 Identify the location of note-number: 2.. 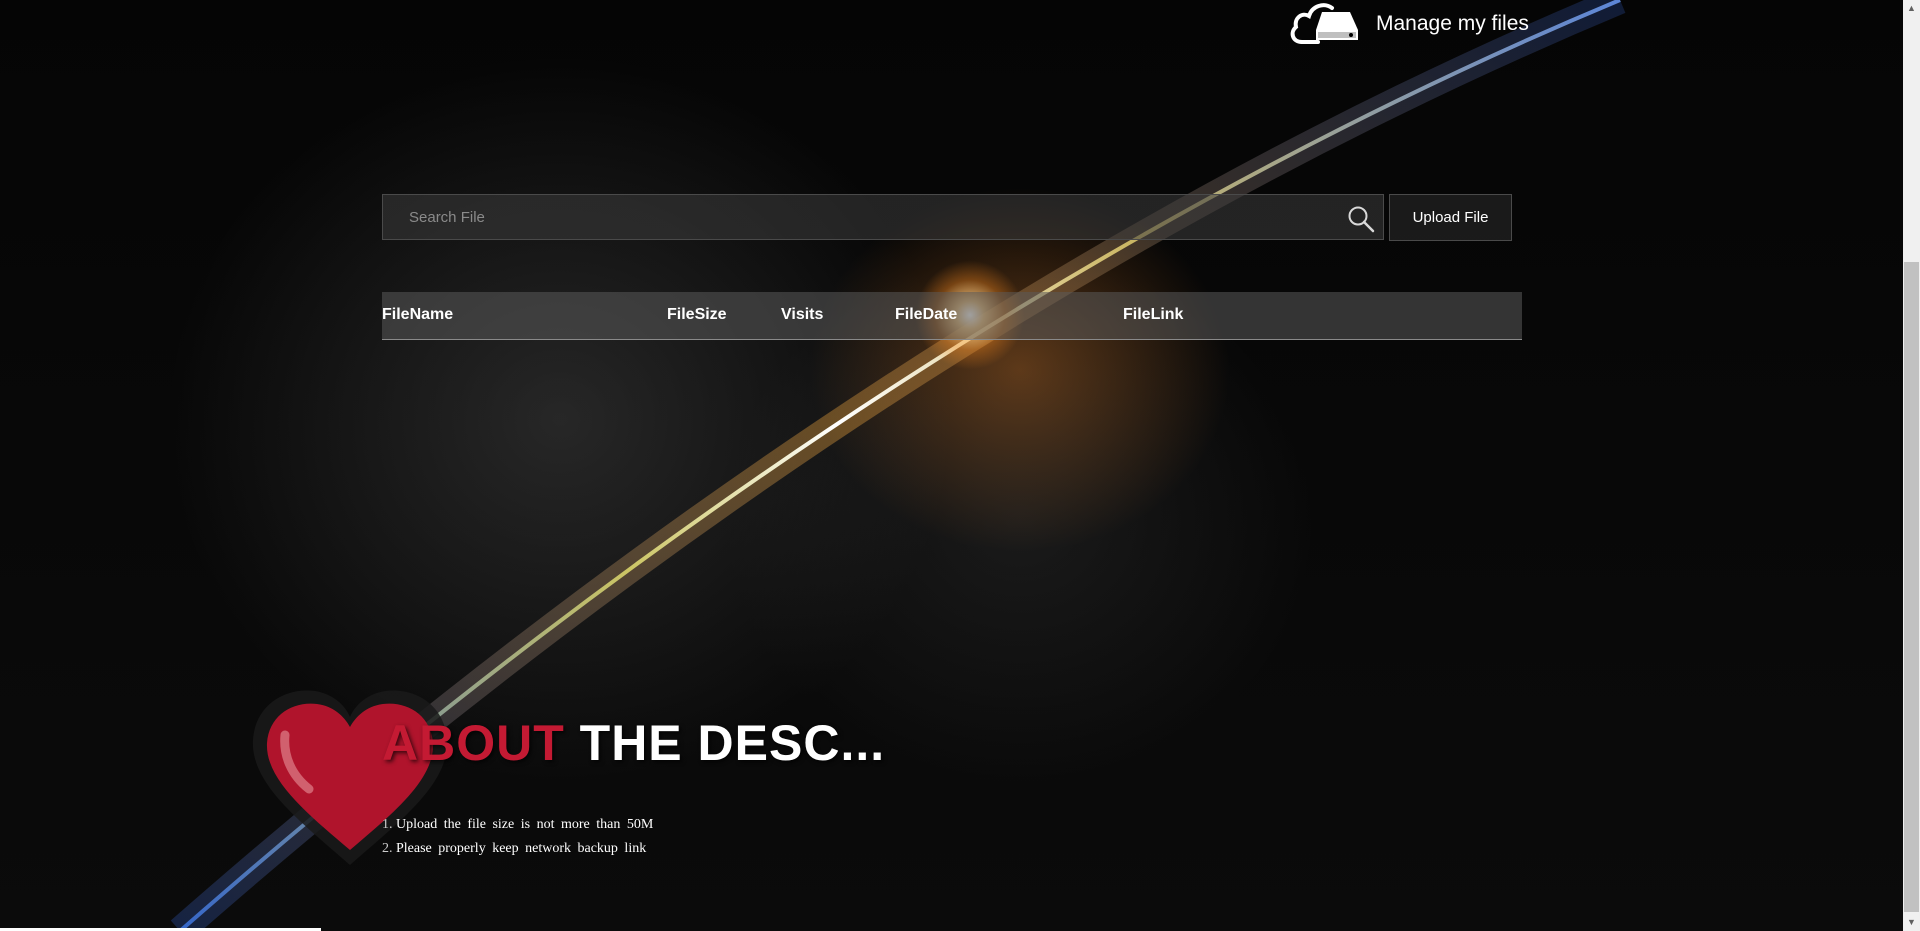
(387, 848).